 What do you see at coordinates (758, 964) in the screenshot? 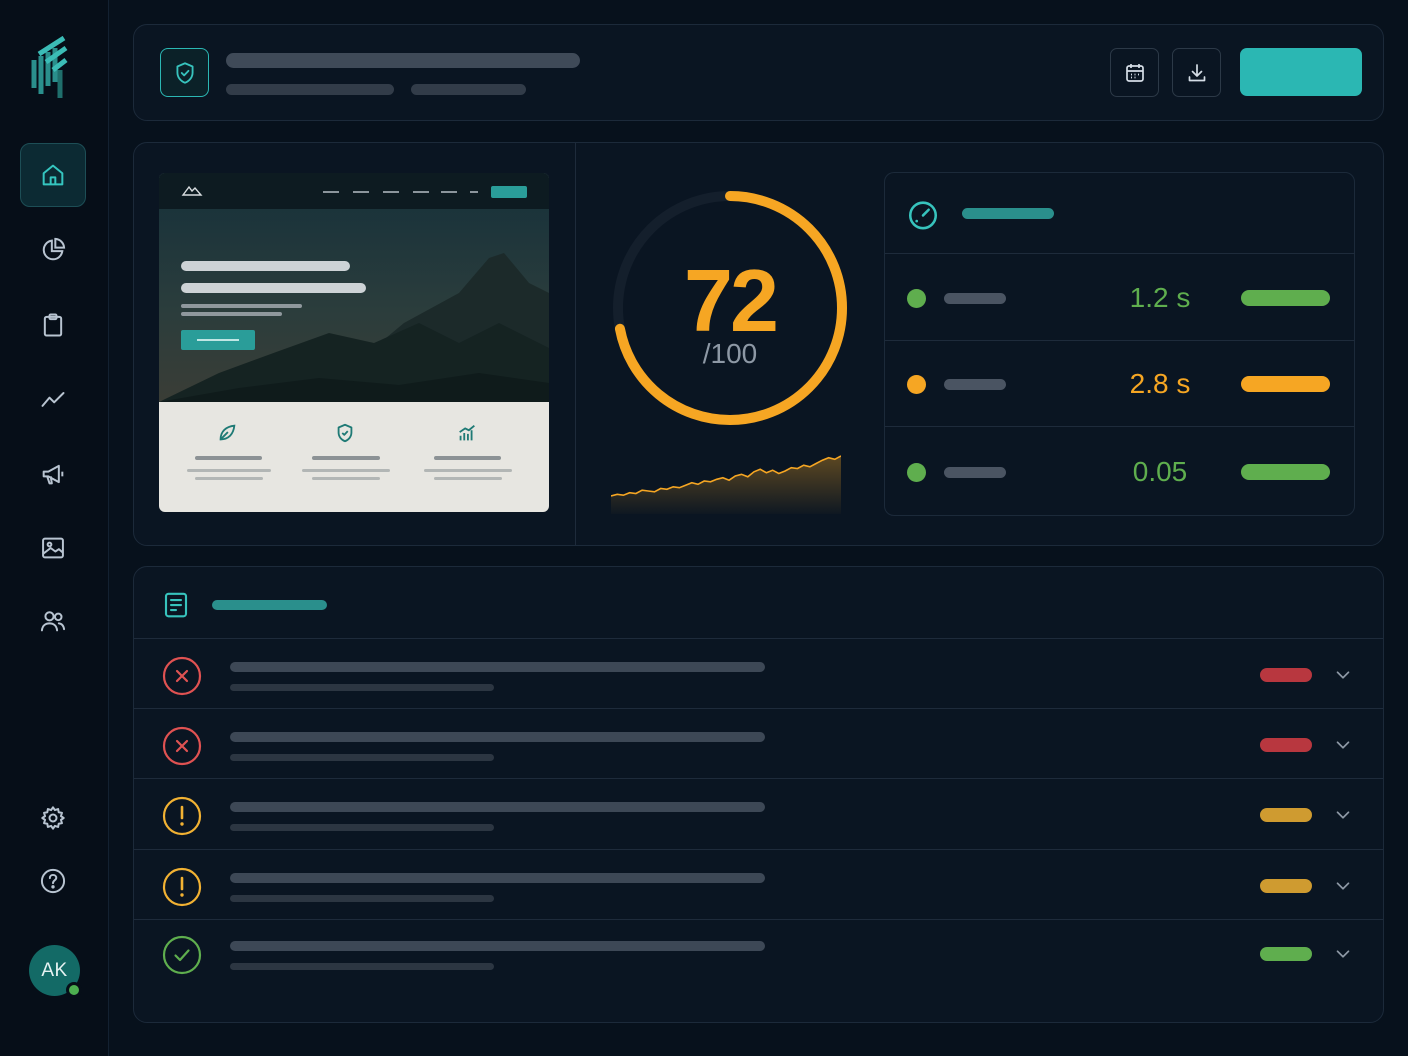
I see `issue-row-passed` at bounding box center [758, 964].